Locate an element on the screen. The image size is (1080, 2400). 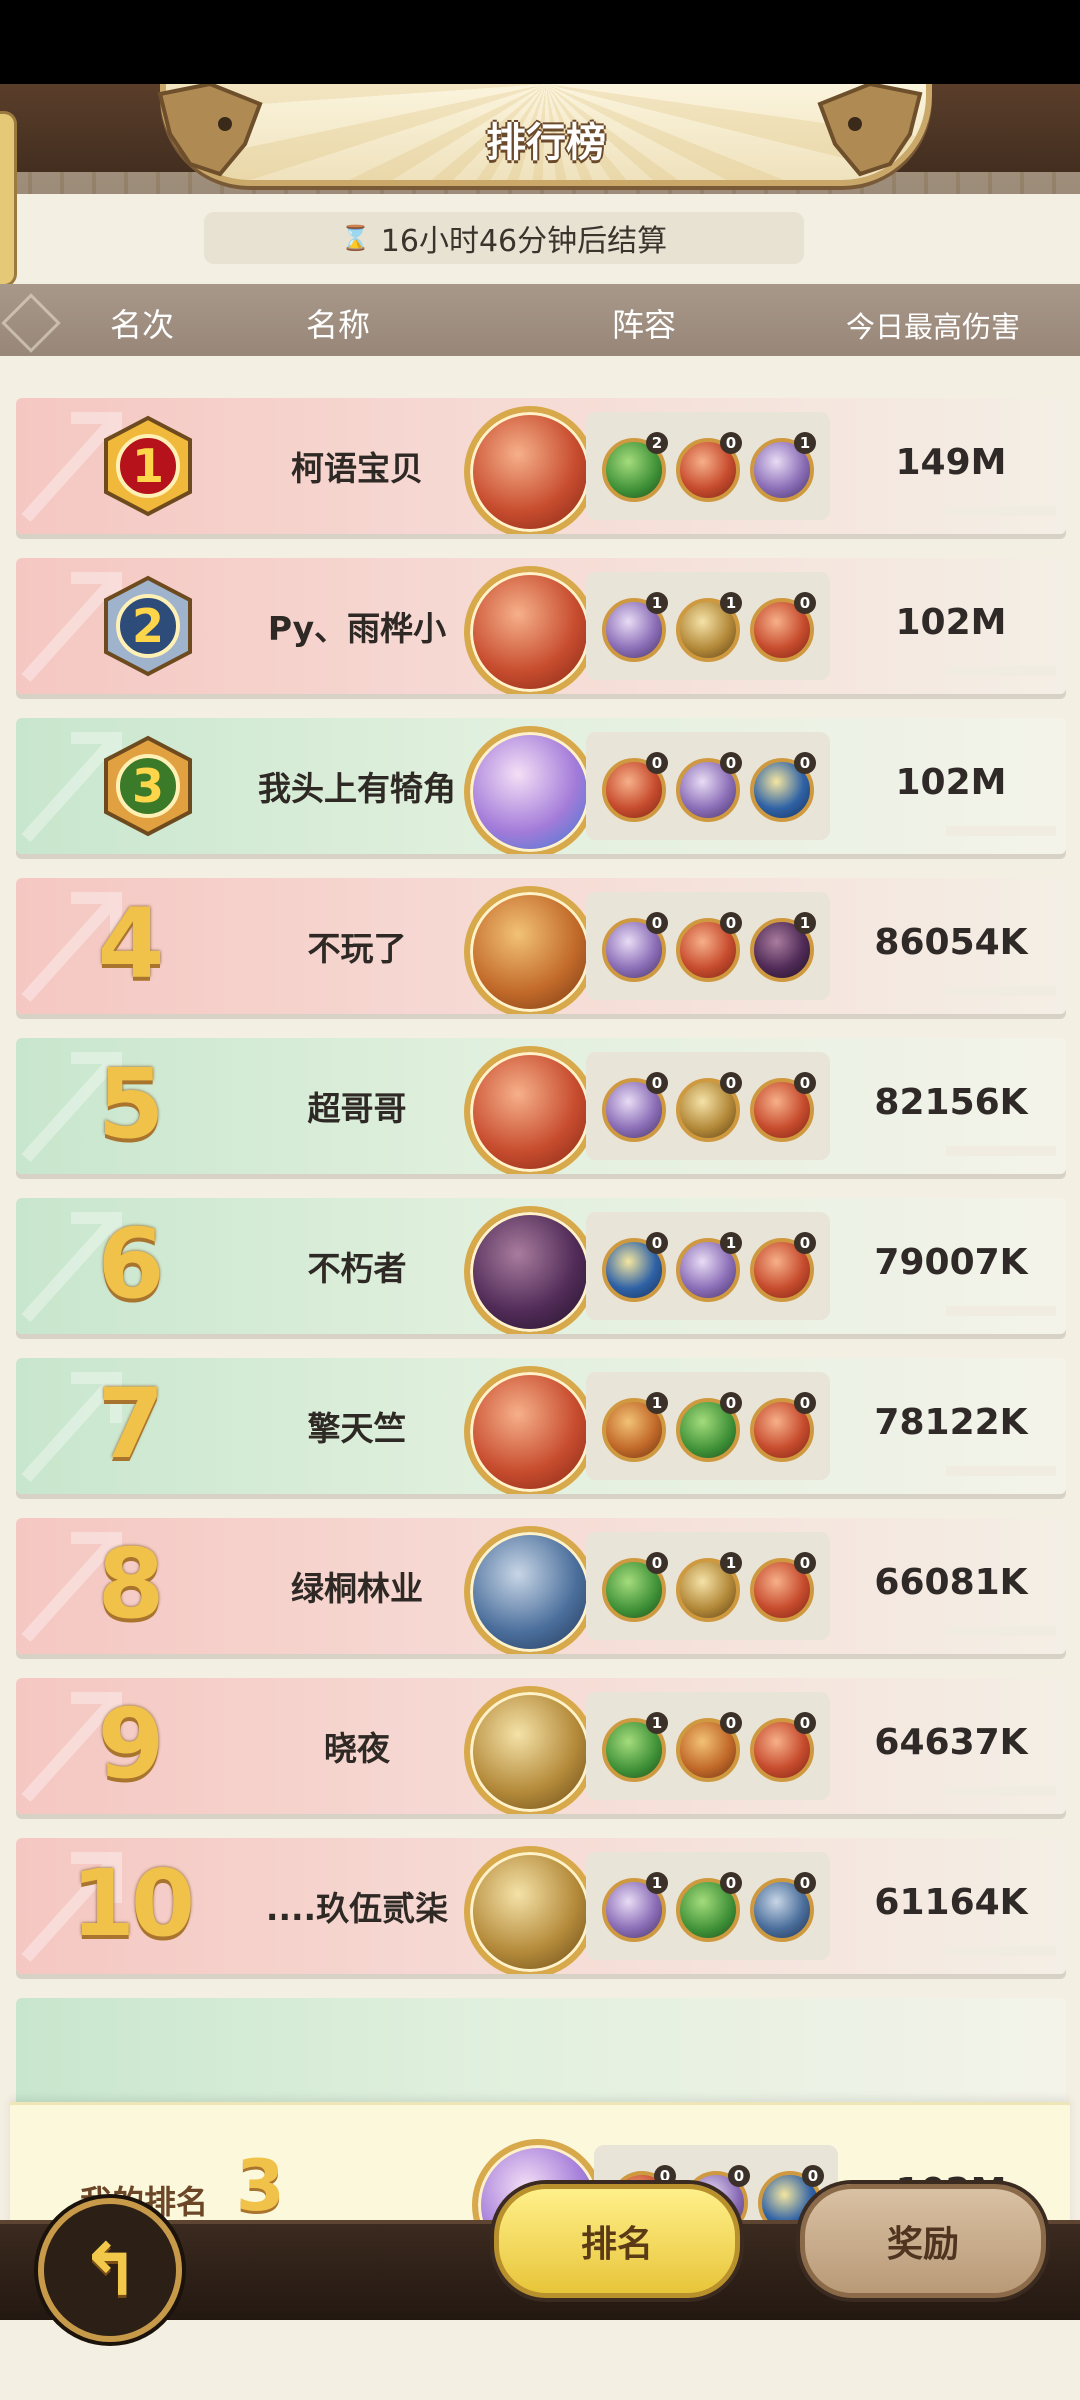
leaderboard-row: 4 不玩了 0 0 1 86054K is located at coordinates (541, 946).